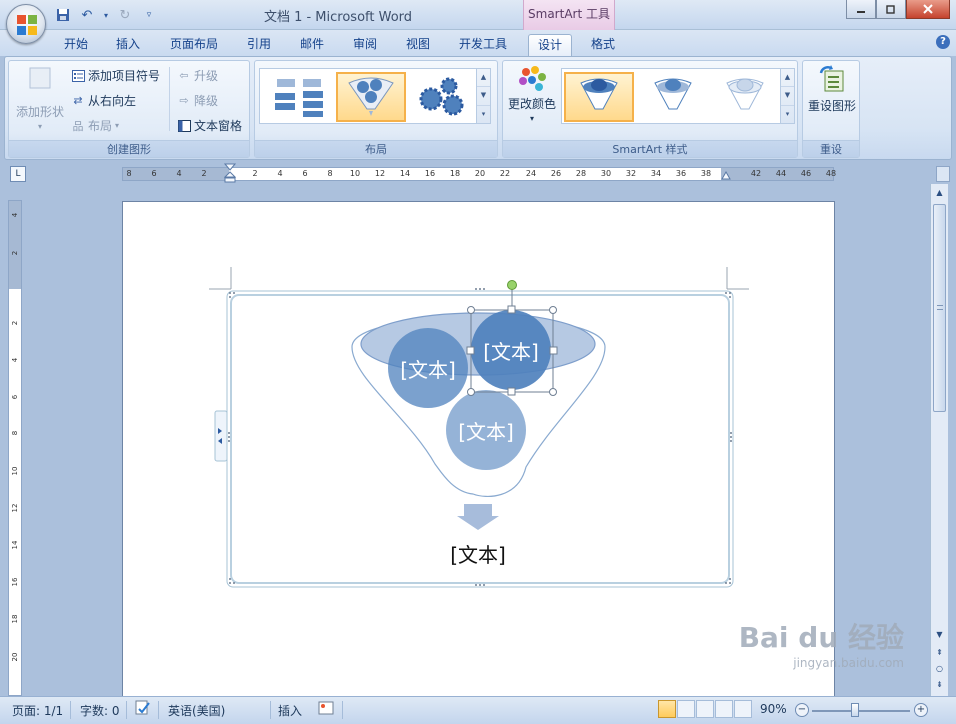  What do you see at coordinates (100, 710) in the screenshot?
I see `word-count: 字数: 0` at bounding box center [100, 710].